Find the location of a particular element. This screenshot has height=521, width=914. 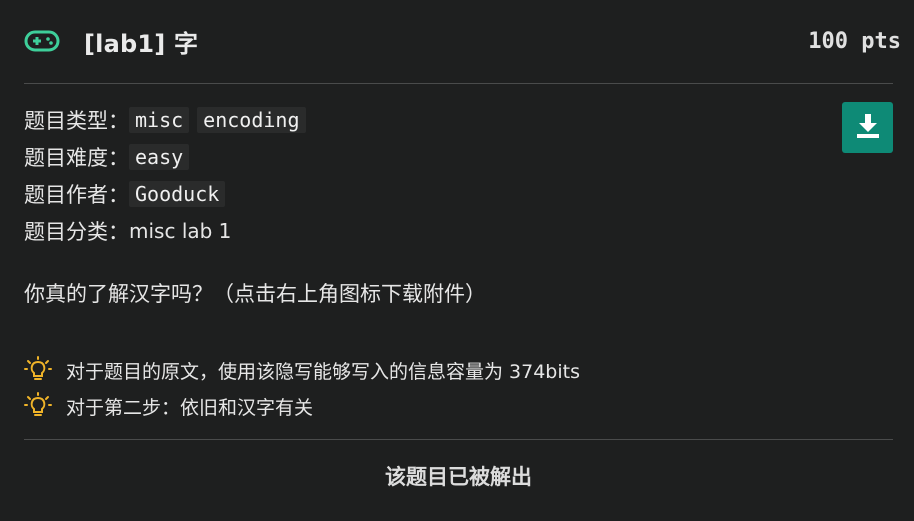

meta-category-value: misc lab 1 is located at coordinates (180, 230).